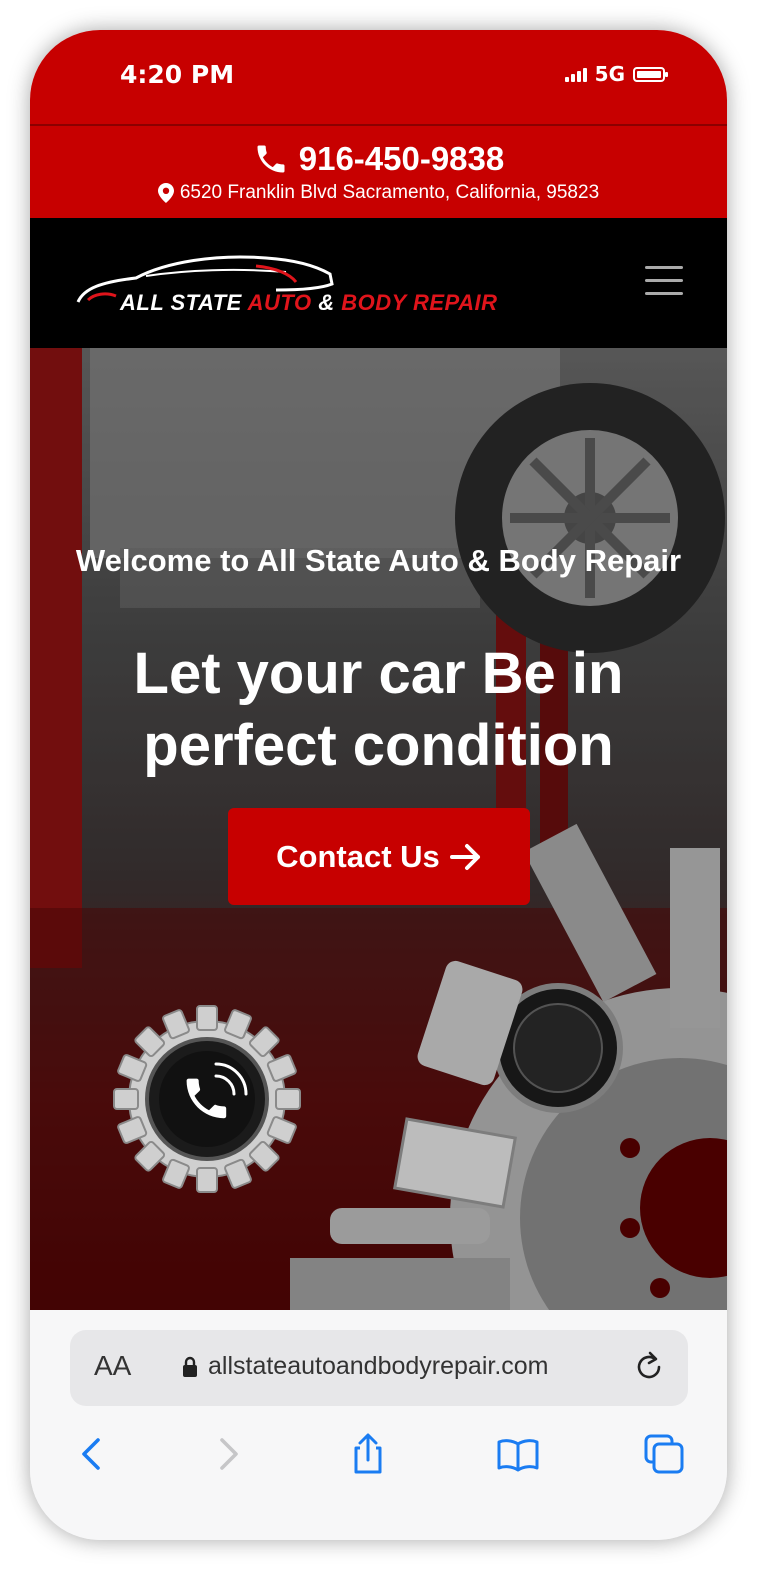  Describe the element at coordinates (649, 1367) in the screenshot. I see `reload-icon` at that location.